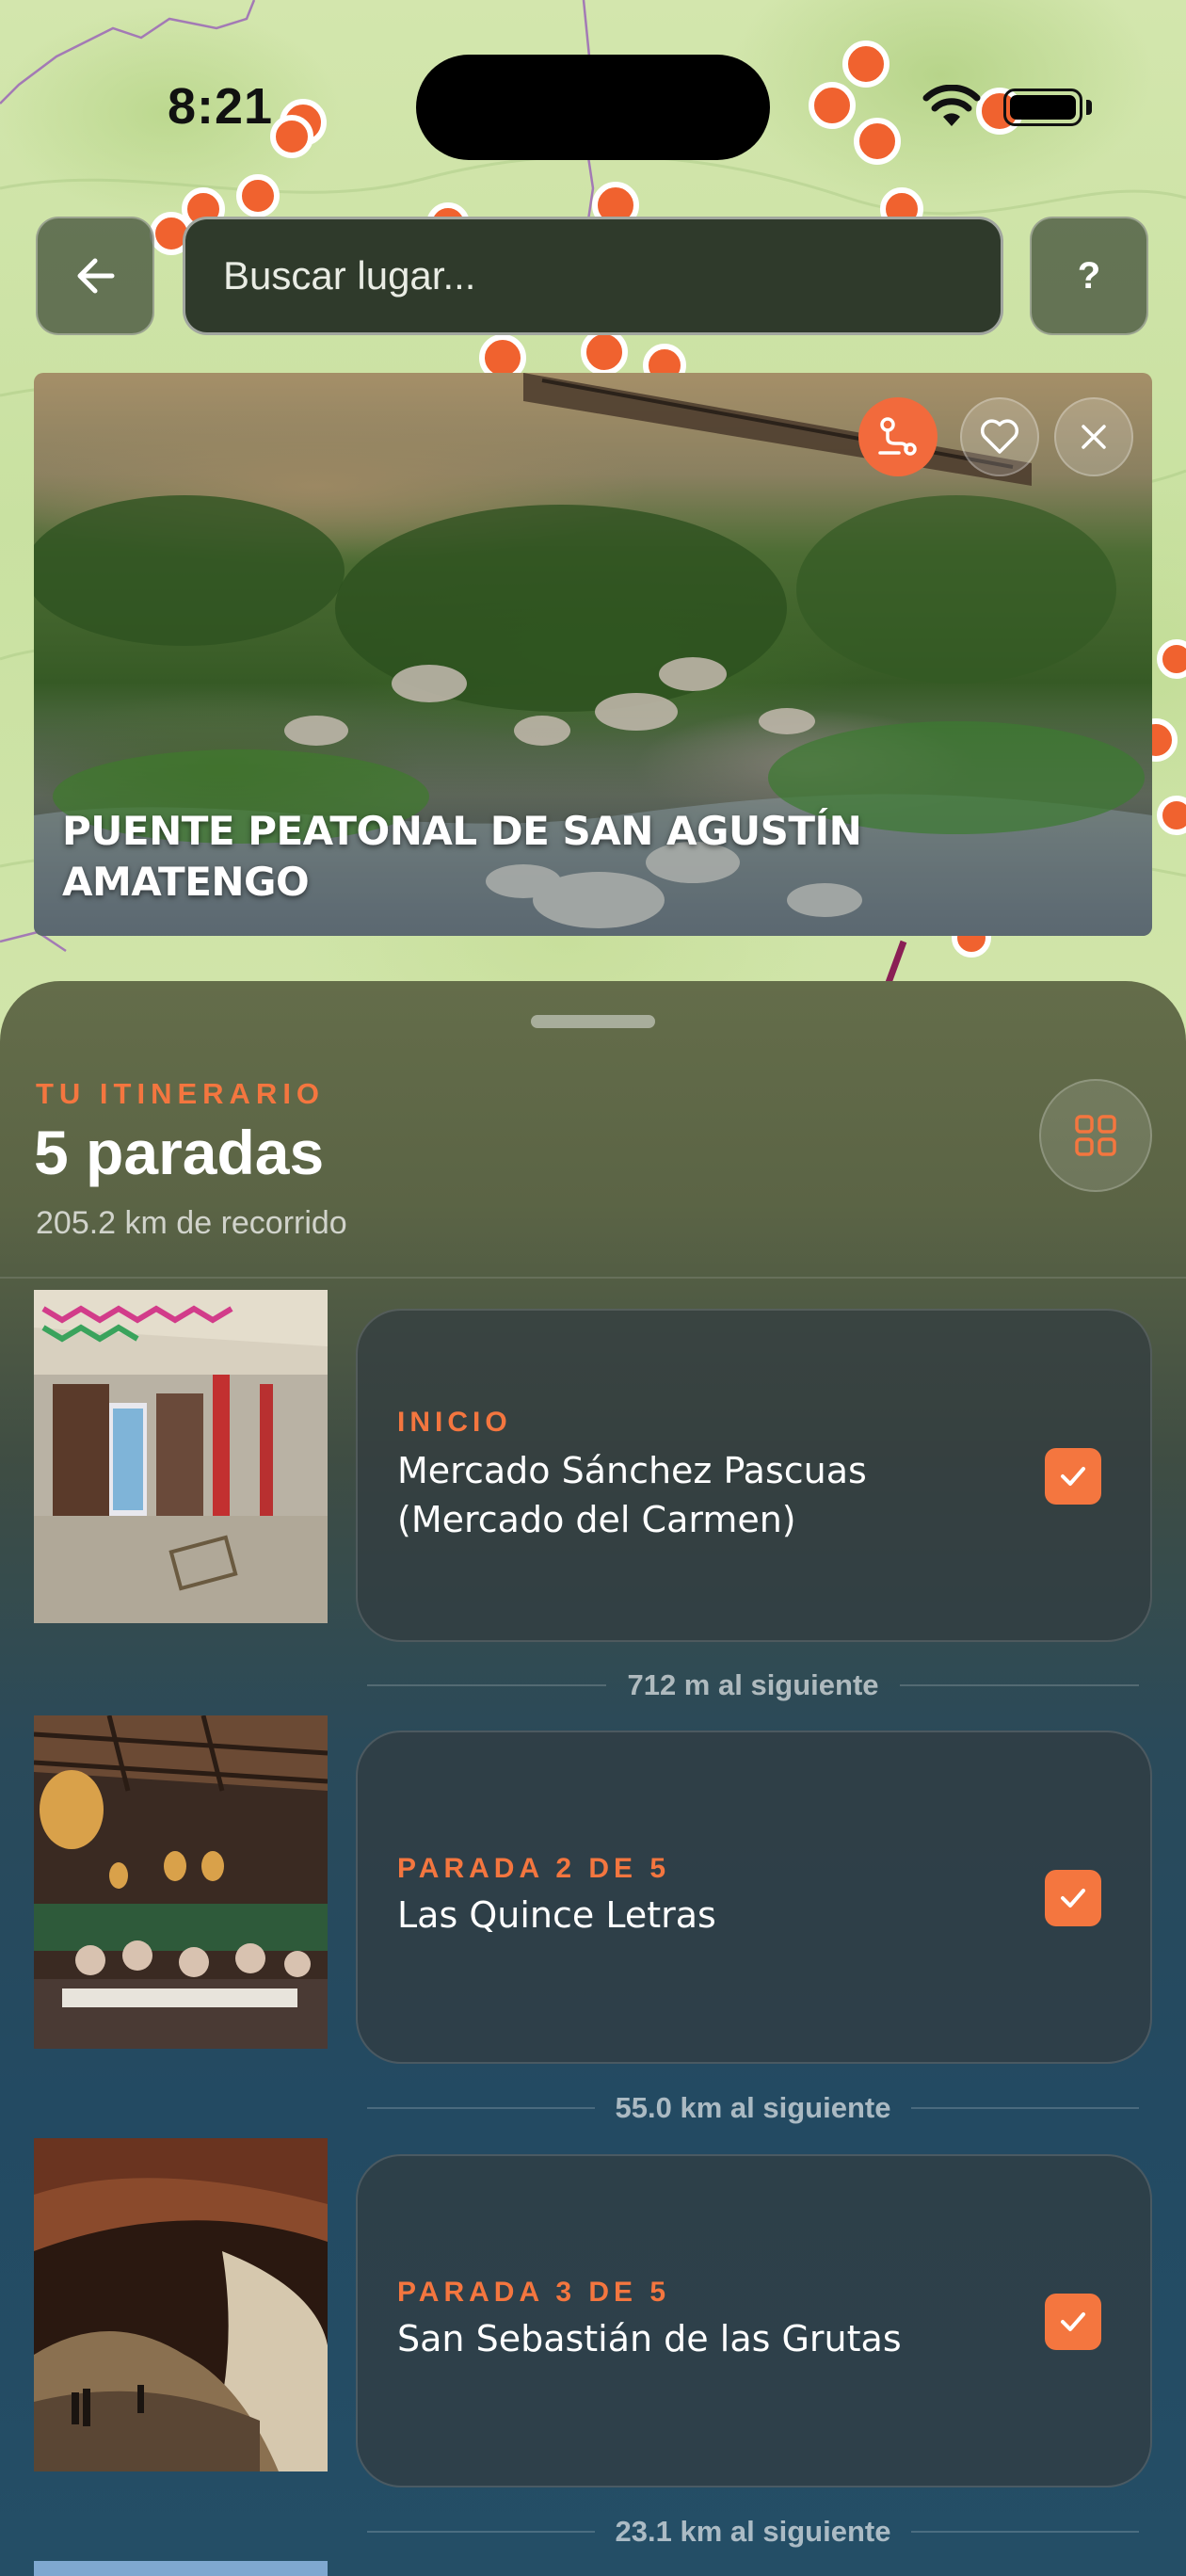 The height and width of the screenshot is (2576, 1186). I want to click on close-icon, so click(1094, 437).